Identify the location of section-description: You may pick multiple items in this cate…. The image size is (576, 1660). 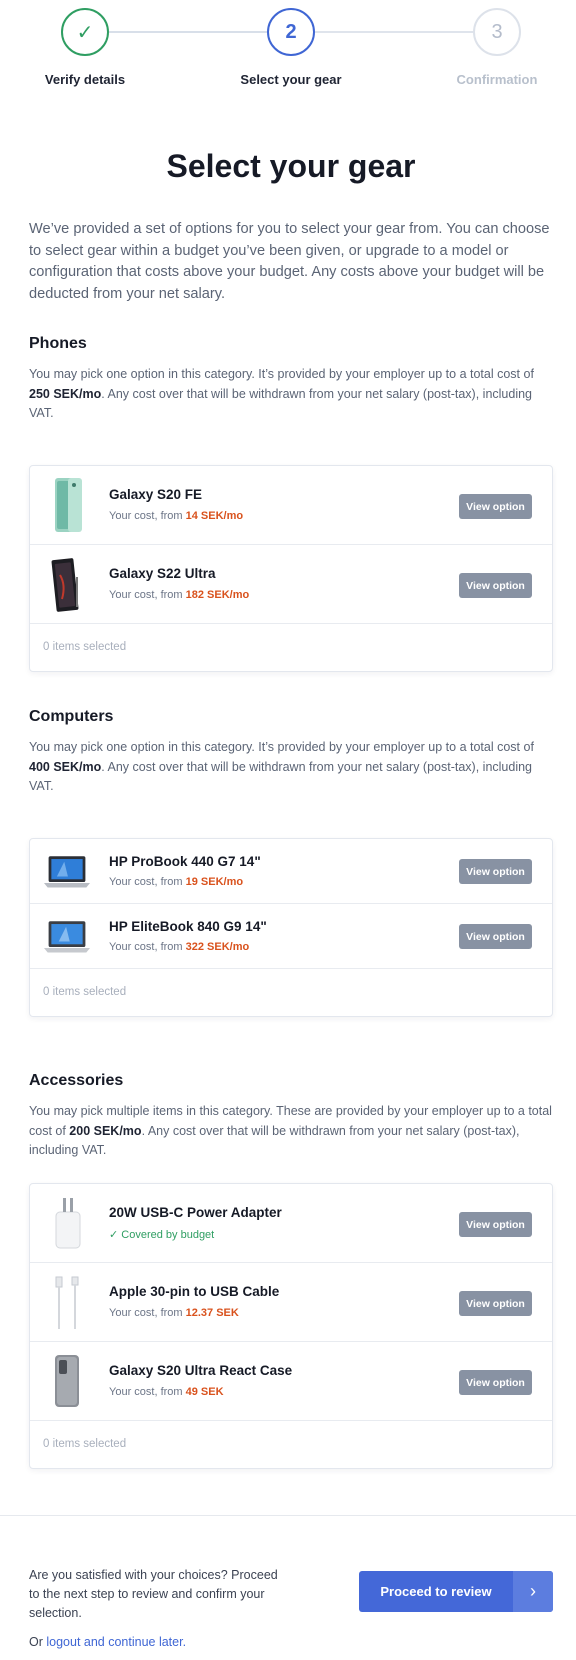
(290, 1130).